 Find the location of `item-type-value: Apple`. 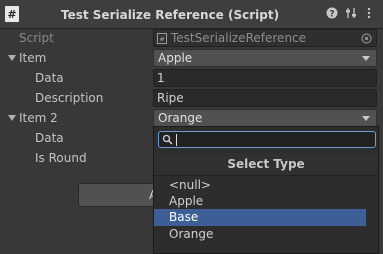

item-type-value: Apple is located at coordinates (175, 58).